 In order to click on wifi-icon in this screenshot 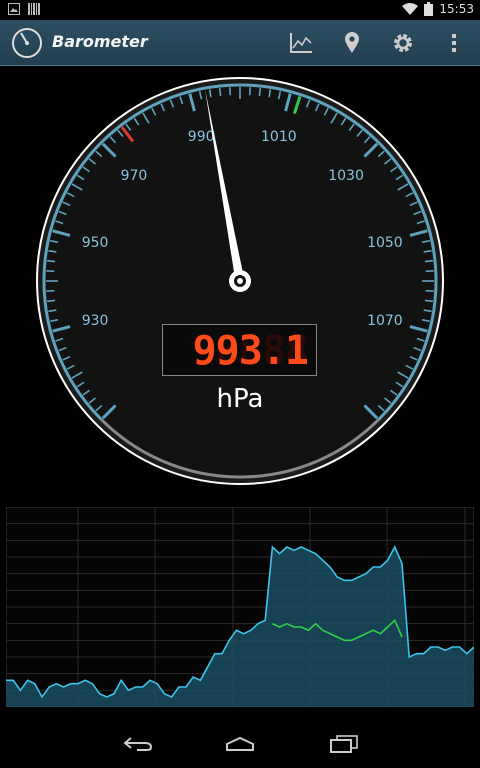, I will do `click(410, 9)`.